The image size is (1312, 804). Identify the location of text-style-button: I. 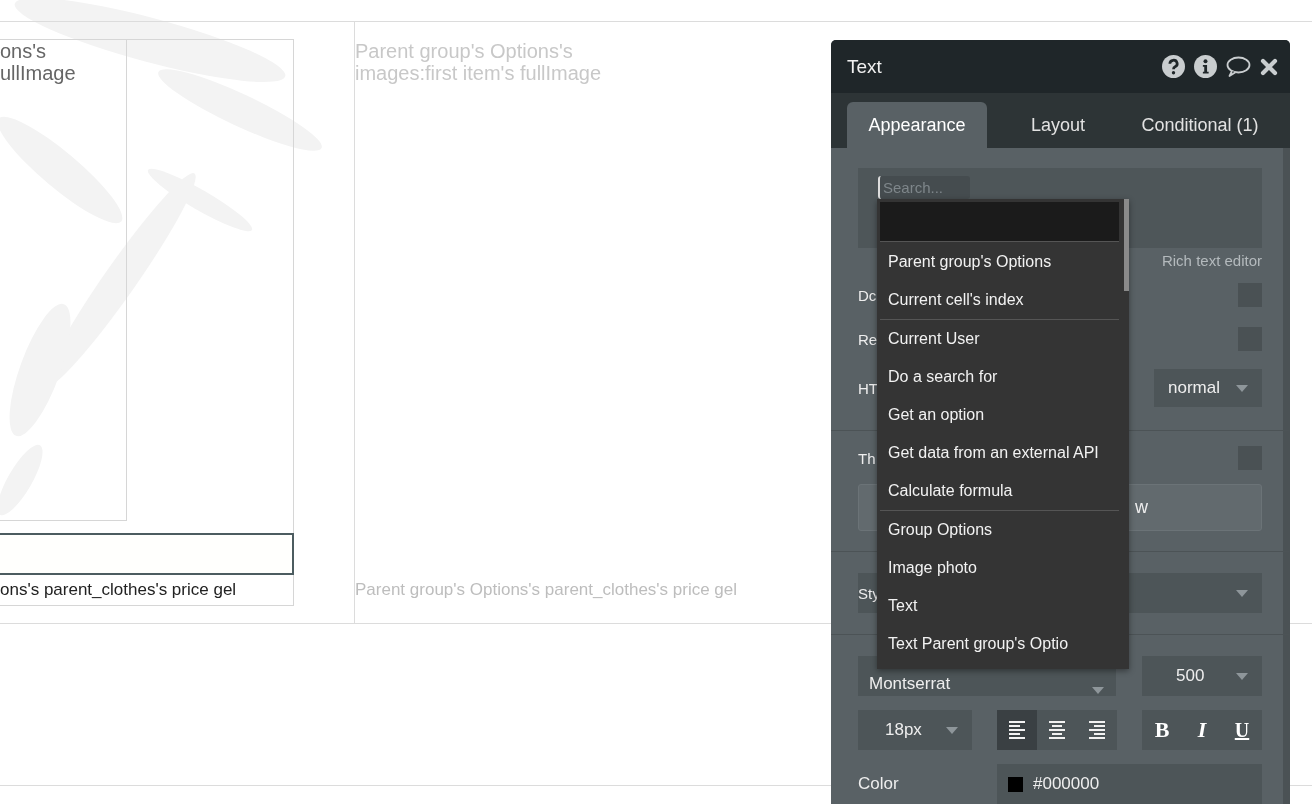
(1202, 730).